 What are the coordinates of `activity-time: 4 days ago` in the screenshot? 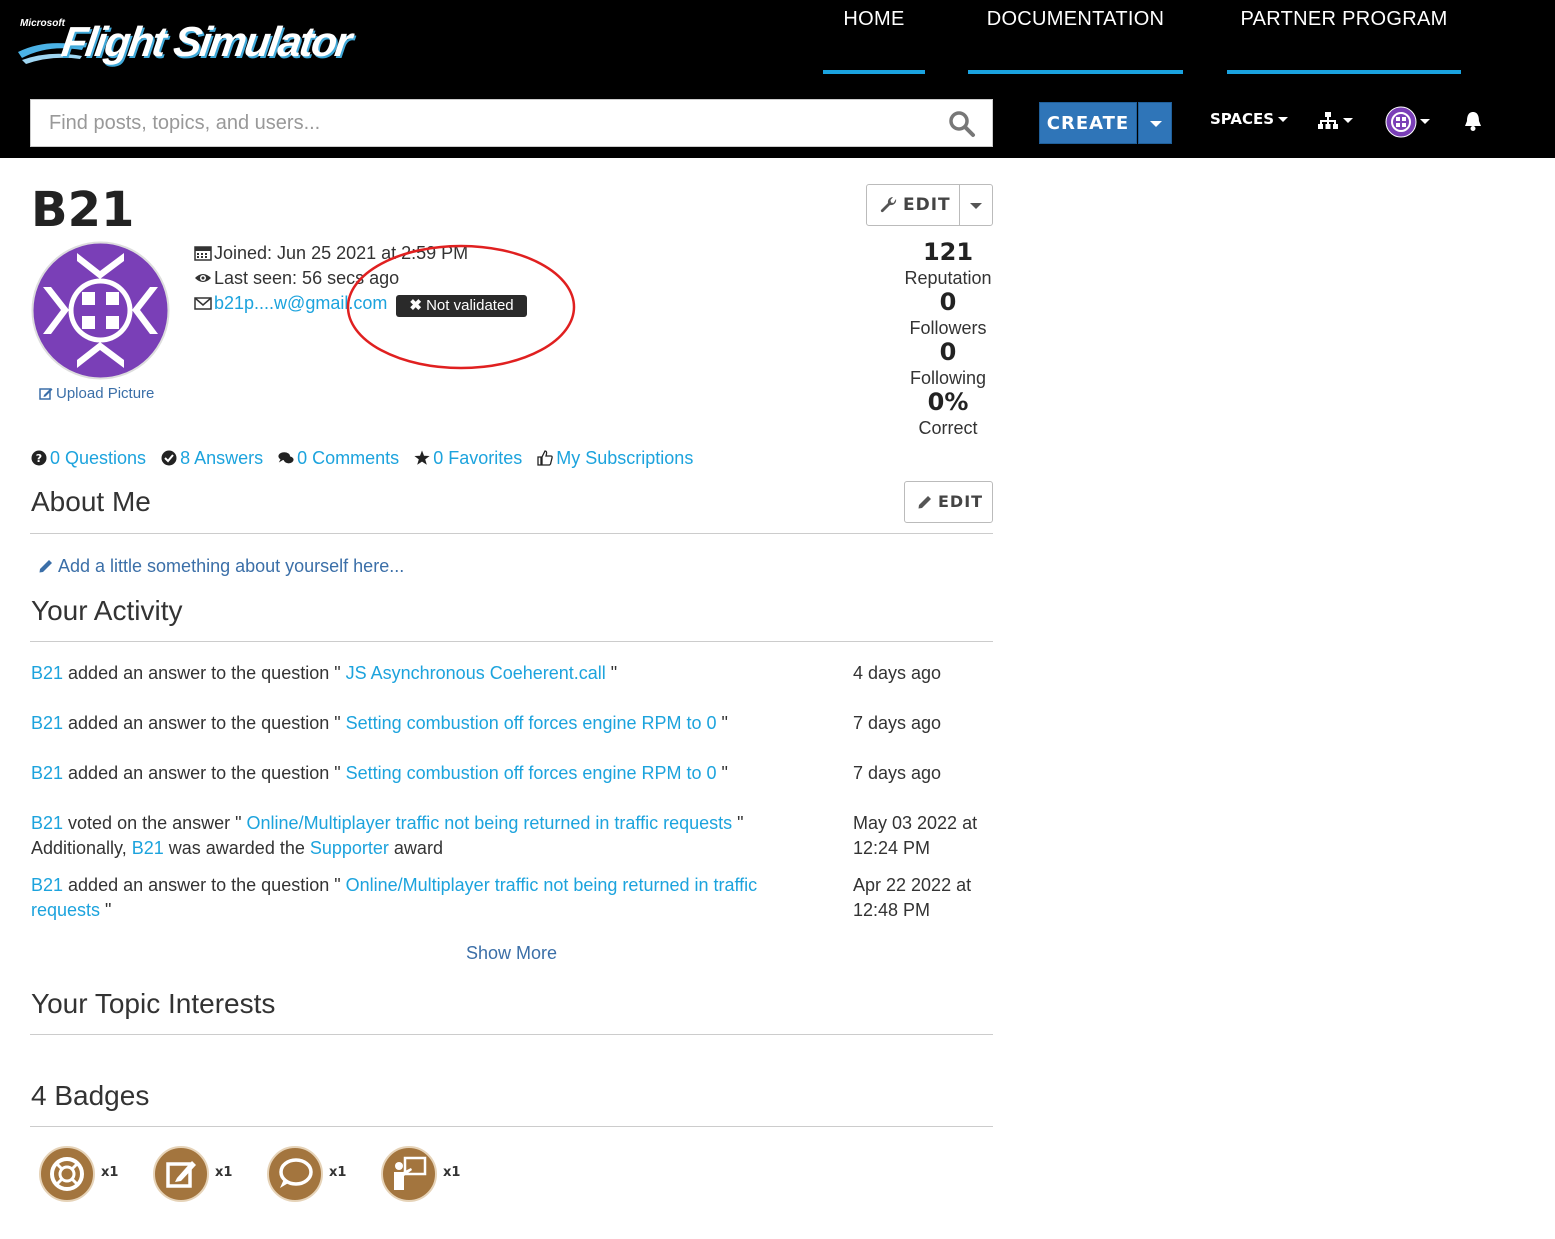 It's located at (897, 673).